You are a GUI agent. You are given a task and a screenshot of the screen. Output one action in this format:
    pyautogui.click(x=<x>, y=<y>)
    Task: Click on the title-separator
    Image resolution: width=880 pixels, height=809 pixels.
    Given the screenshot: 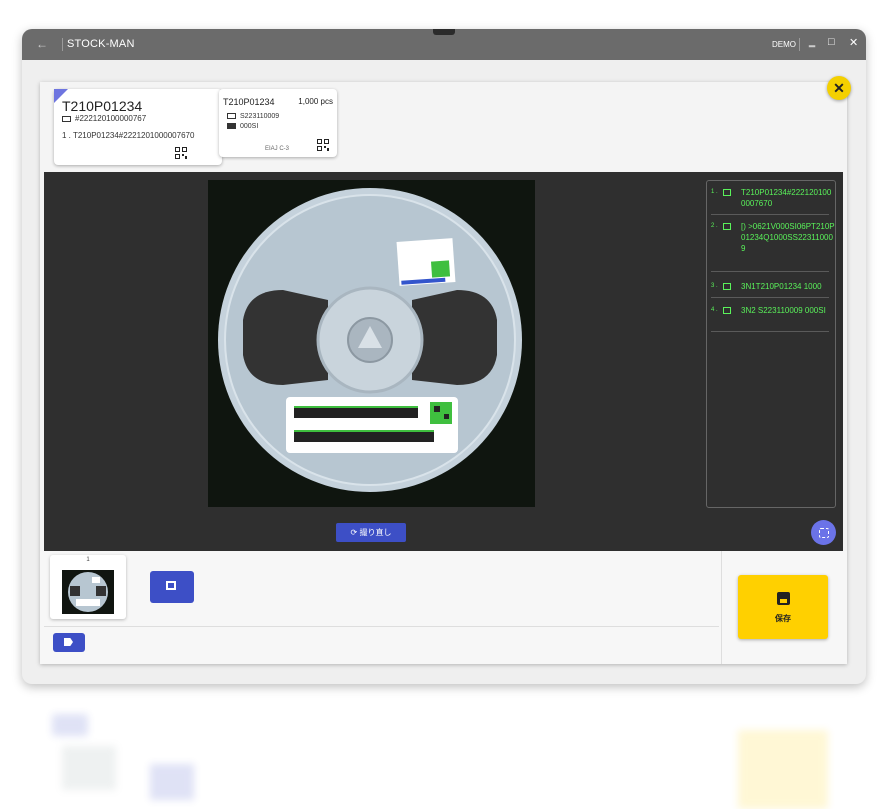 What is the action you would take?
    pyautogui.click(x=62, y=44)
    